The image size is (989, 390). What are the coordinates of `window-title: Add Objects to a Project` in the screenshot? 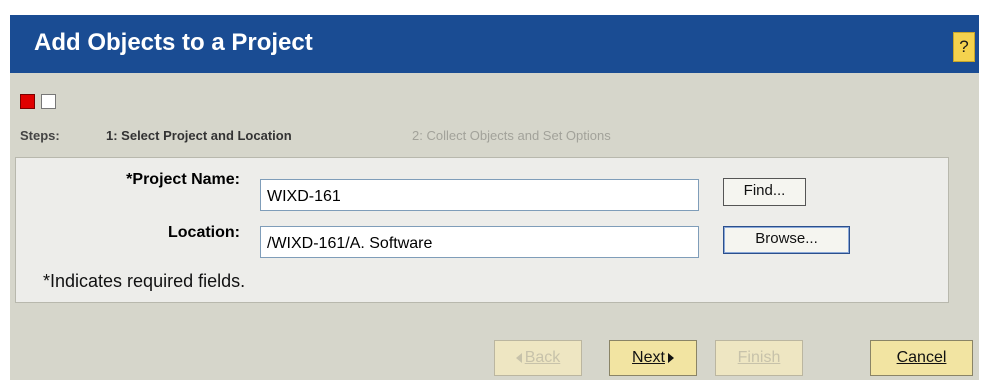 It's located at (173, 42).